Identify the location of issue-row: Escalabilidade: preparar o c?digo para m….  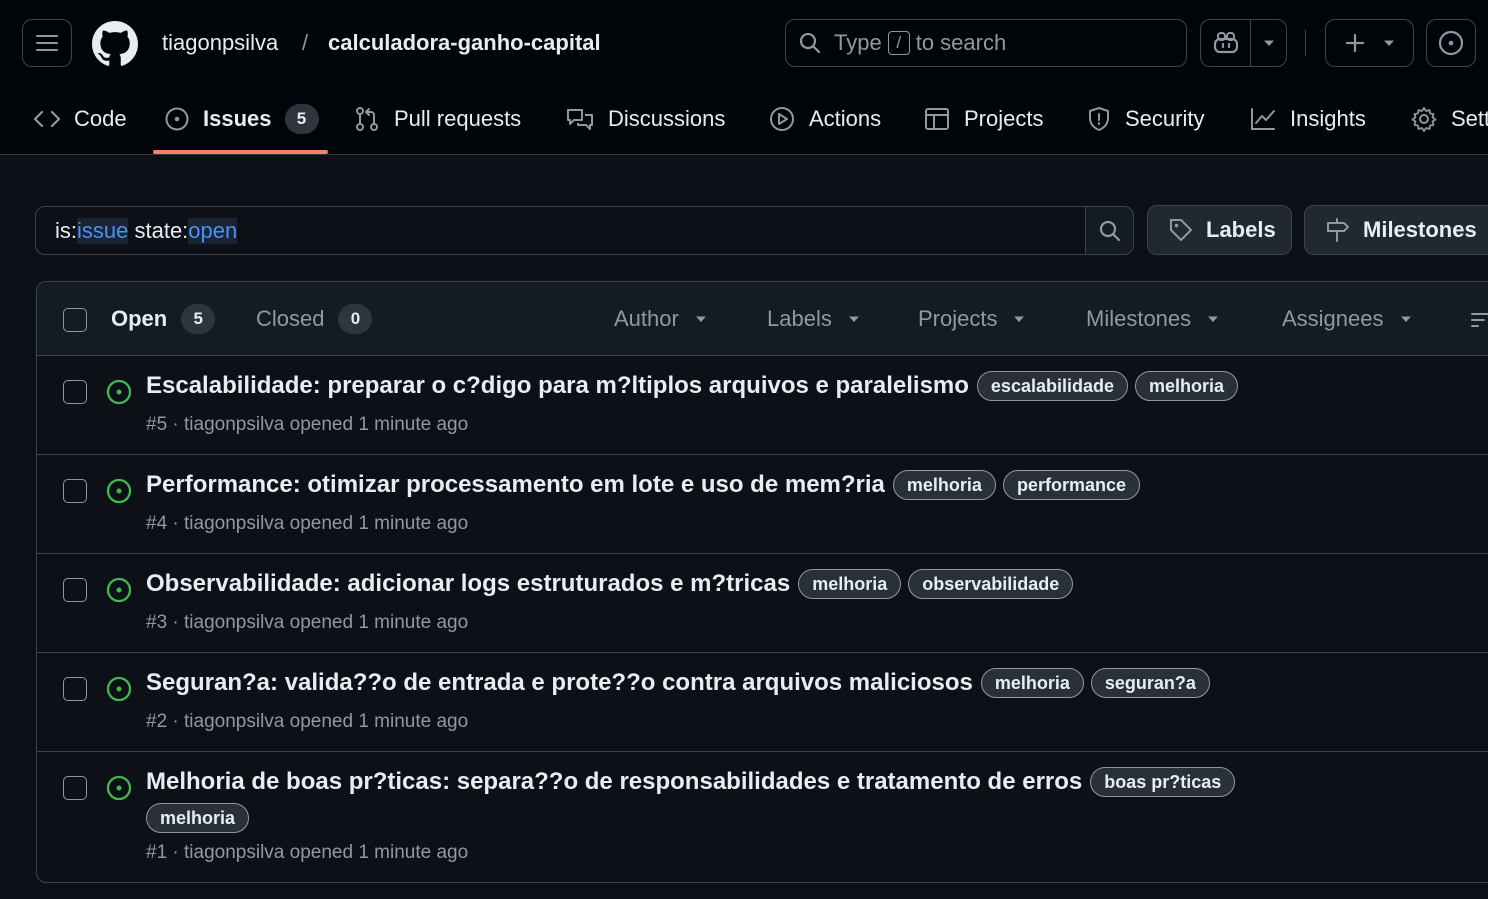
(762, 405).